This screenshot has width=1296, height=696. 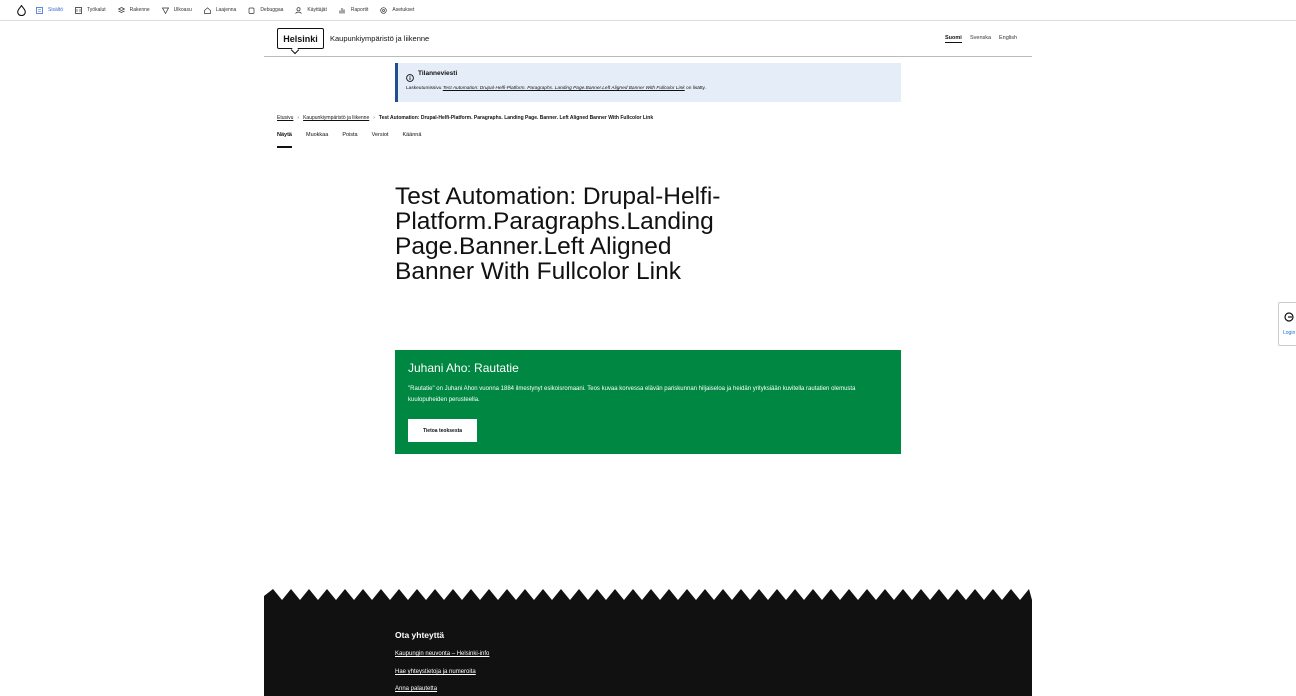 I want to click on helsinki-logo: Helsinki, so click(x=300, y=38).